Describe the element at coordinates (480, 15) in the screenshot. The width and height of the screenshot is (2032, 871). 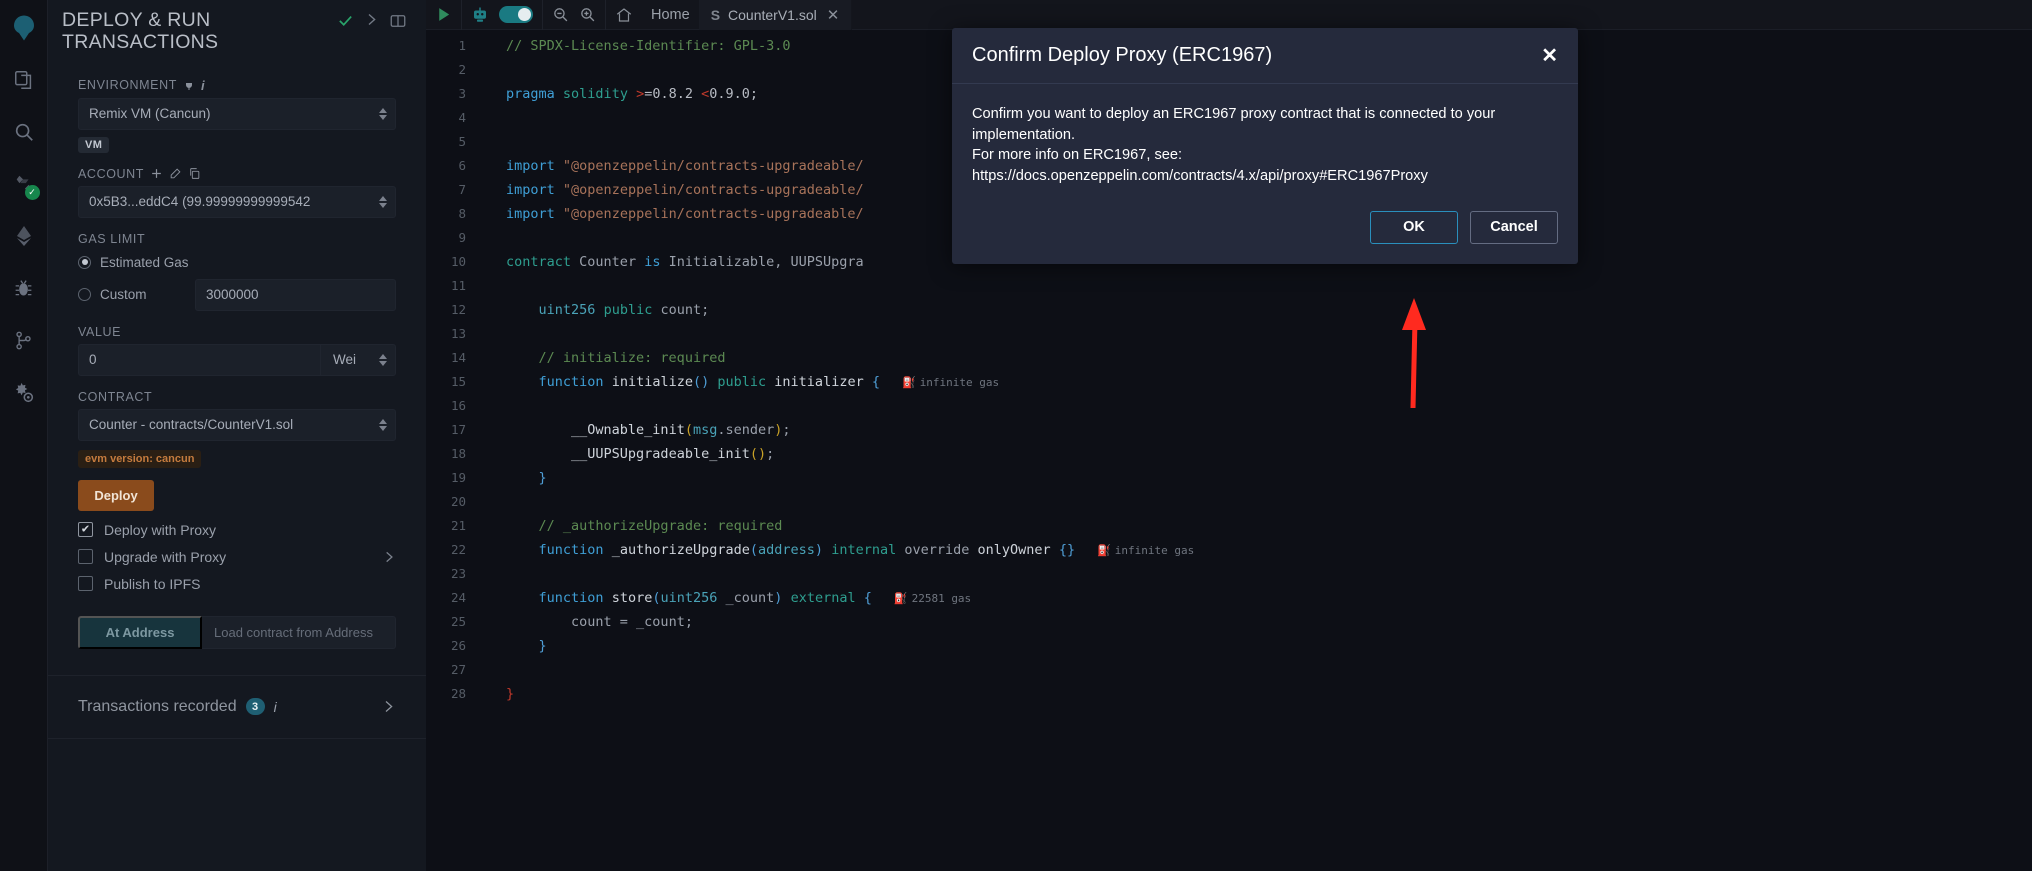
I see `robot-icon` at that location.